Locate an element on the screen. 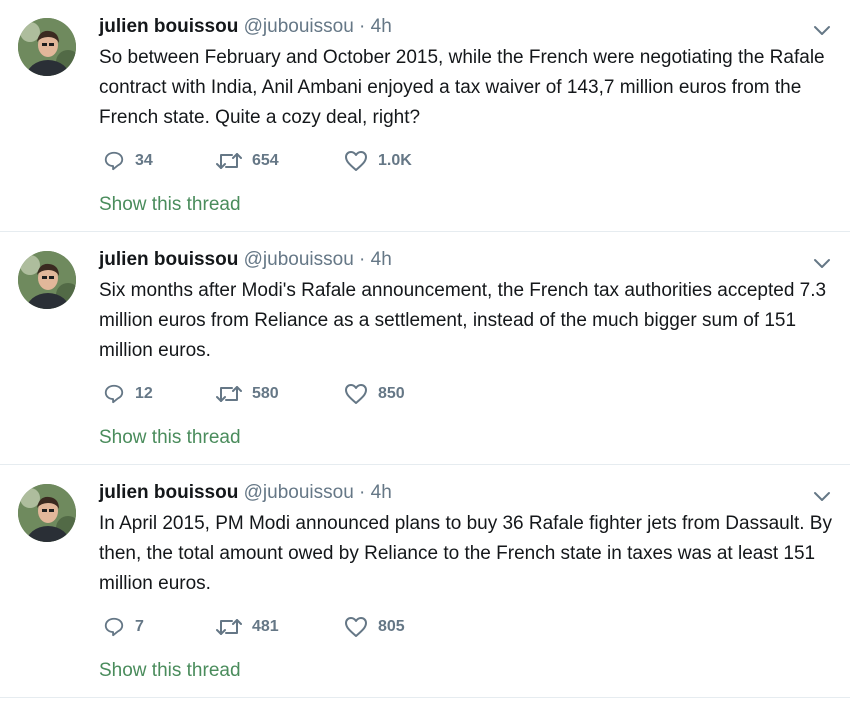 The width and height of the screenshot is (850, 708). tweet-actions: 34 654 1.0K is located at coordinates (283, 161).